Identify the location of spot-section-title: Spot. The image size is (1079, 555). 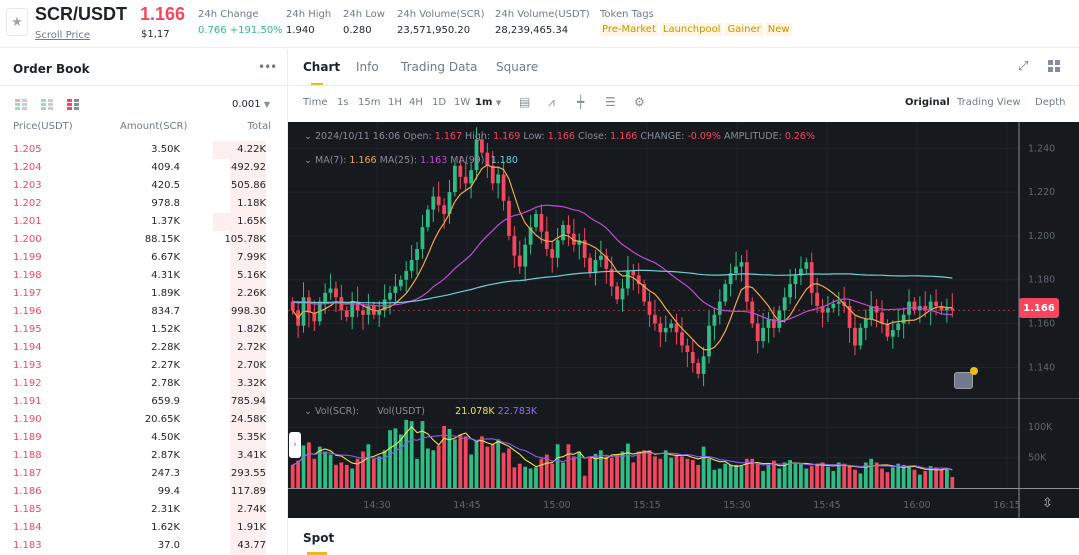
(318, 538).